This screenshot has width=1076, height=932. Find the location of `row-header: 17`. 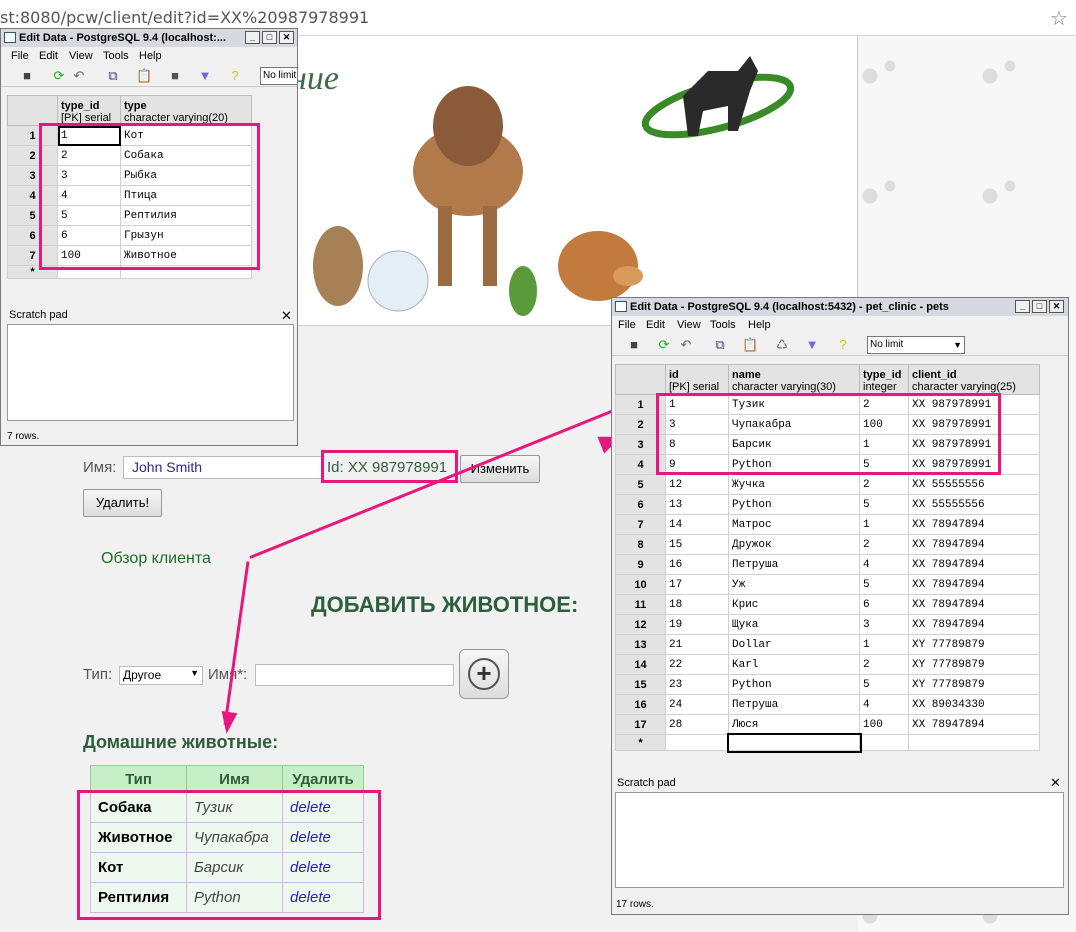

row-header: 17 is located at coordinates (640, 724).